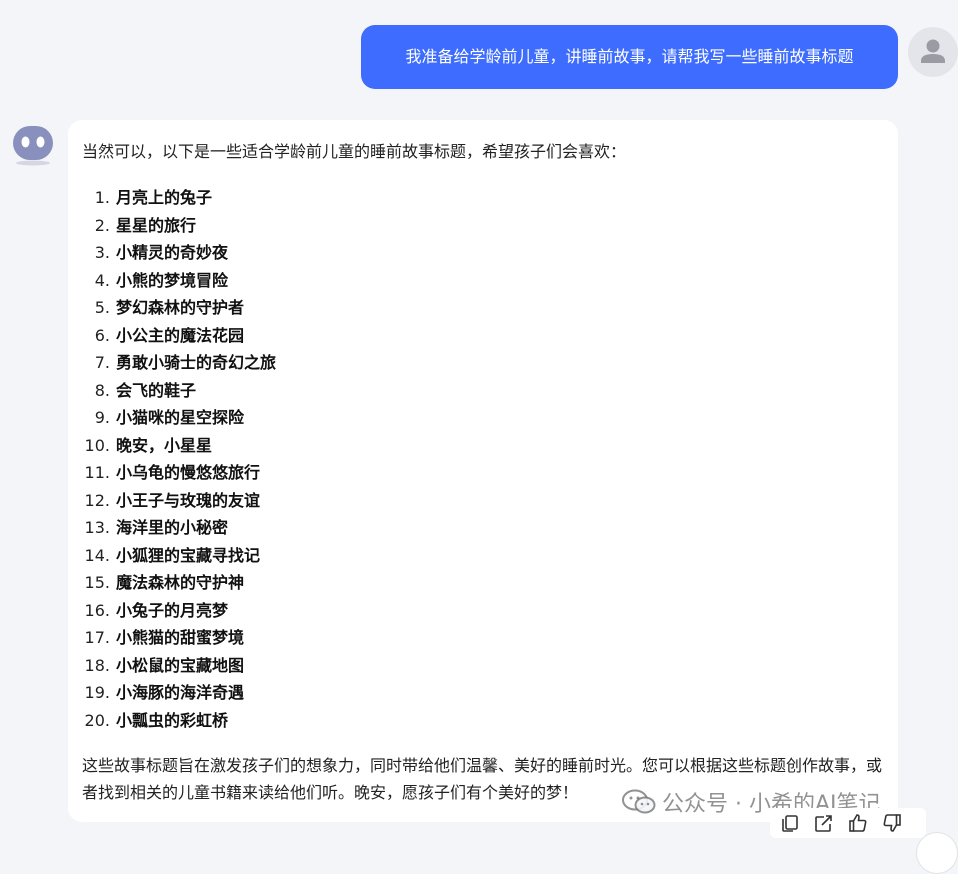  Describe the element at coordinates (156, 390) in the screenshot. I see `list-item-title: 会飞的鞋子` at that location.